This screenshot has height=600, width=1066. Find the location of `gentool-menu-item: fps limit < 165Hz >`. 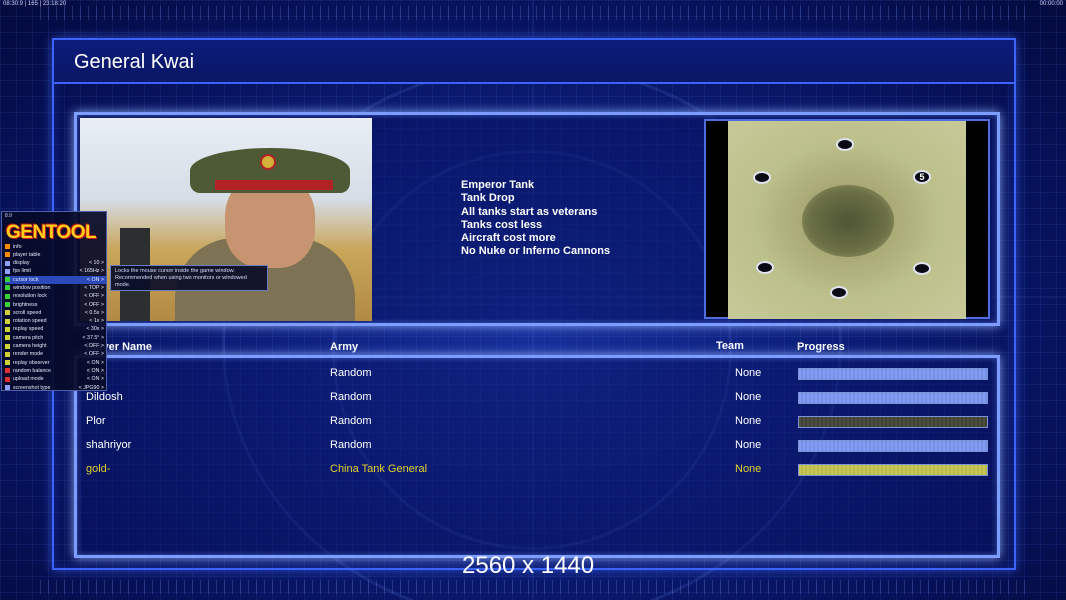

gentool-menu-item: fps limit < 165Hz > is located at coordinates (55, 272).